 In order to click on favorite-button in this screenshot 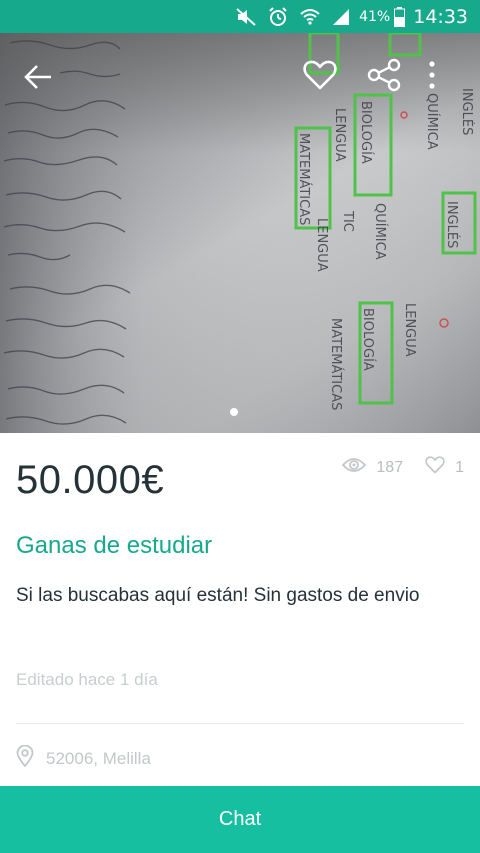, I will do `click(320, 77)`.